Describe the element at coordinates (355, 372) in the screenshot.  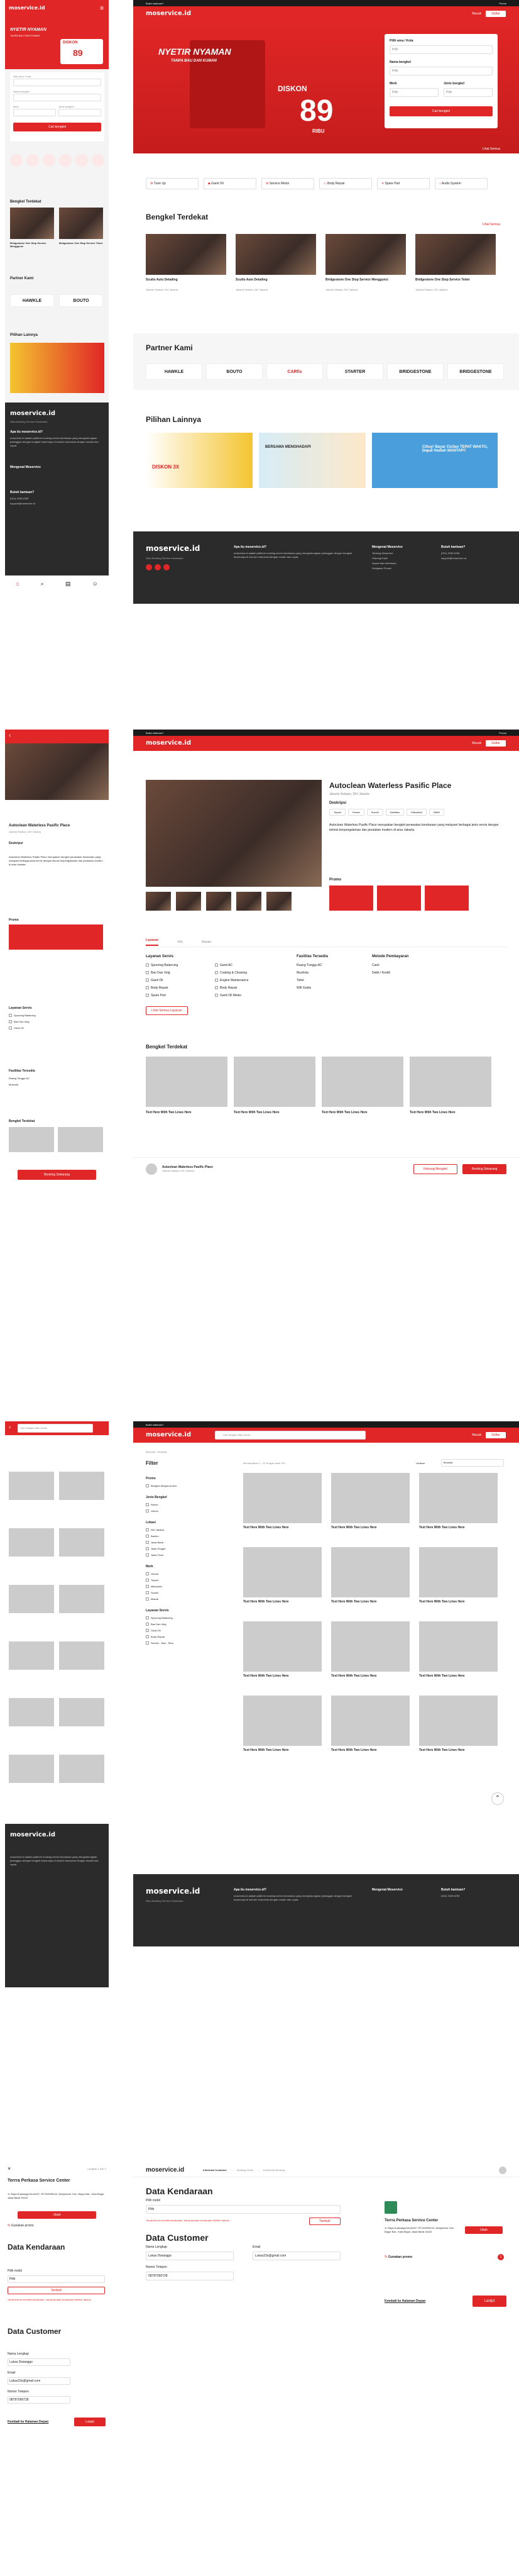
I see `partner-4: STARTER` at that location.